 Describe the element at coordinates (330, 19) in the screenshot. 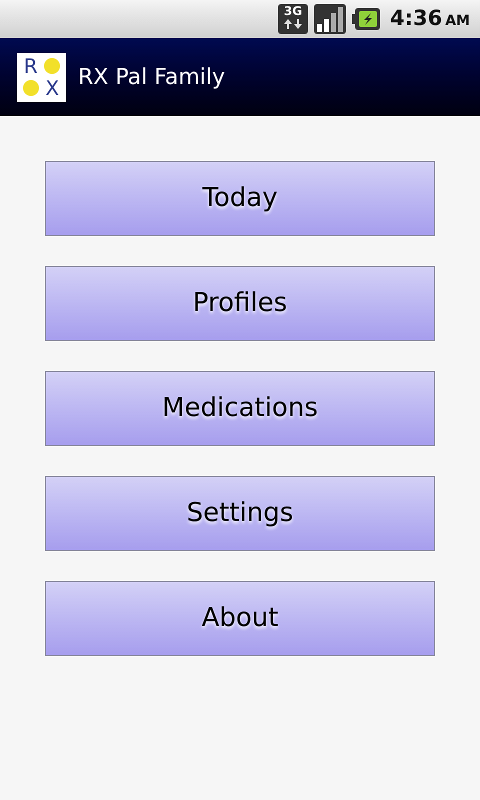

I see `signal-icon` at that location.